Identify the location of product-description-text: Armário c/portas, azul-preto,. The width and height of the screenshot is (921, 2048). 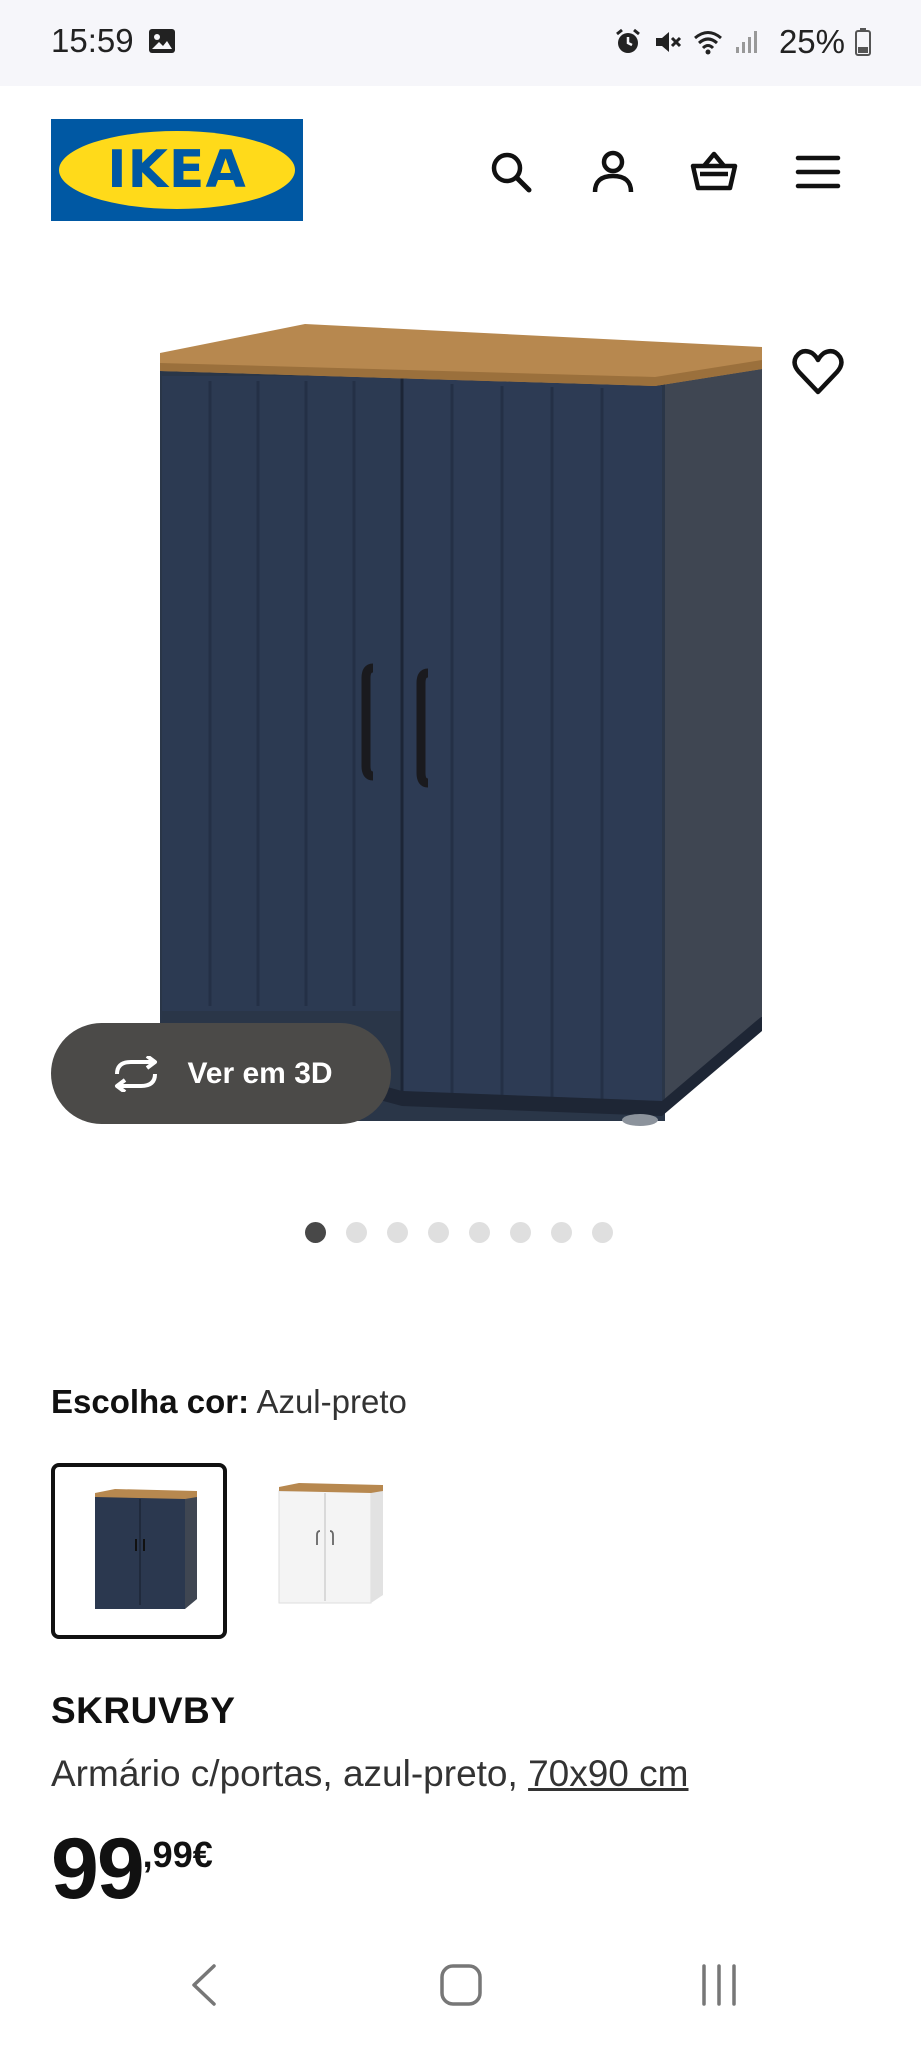
(284, 1773).